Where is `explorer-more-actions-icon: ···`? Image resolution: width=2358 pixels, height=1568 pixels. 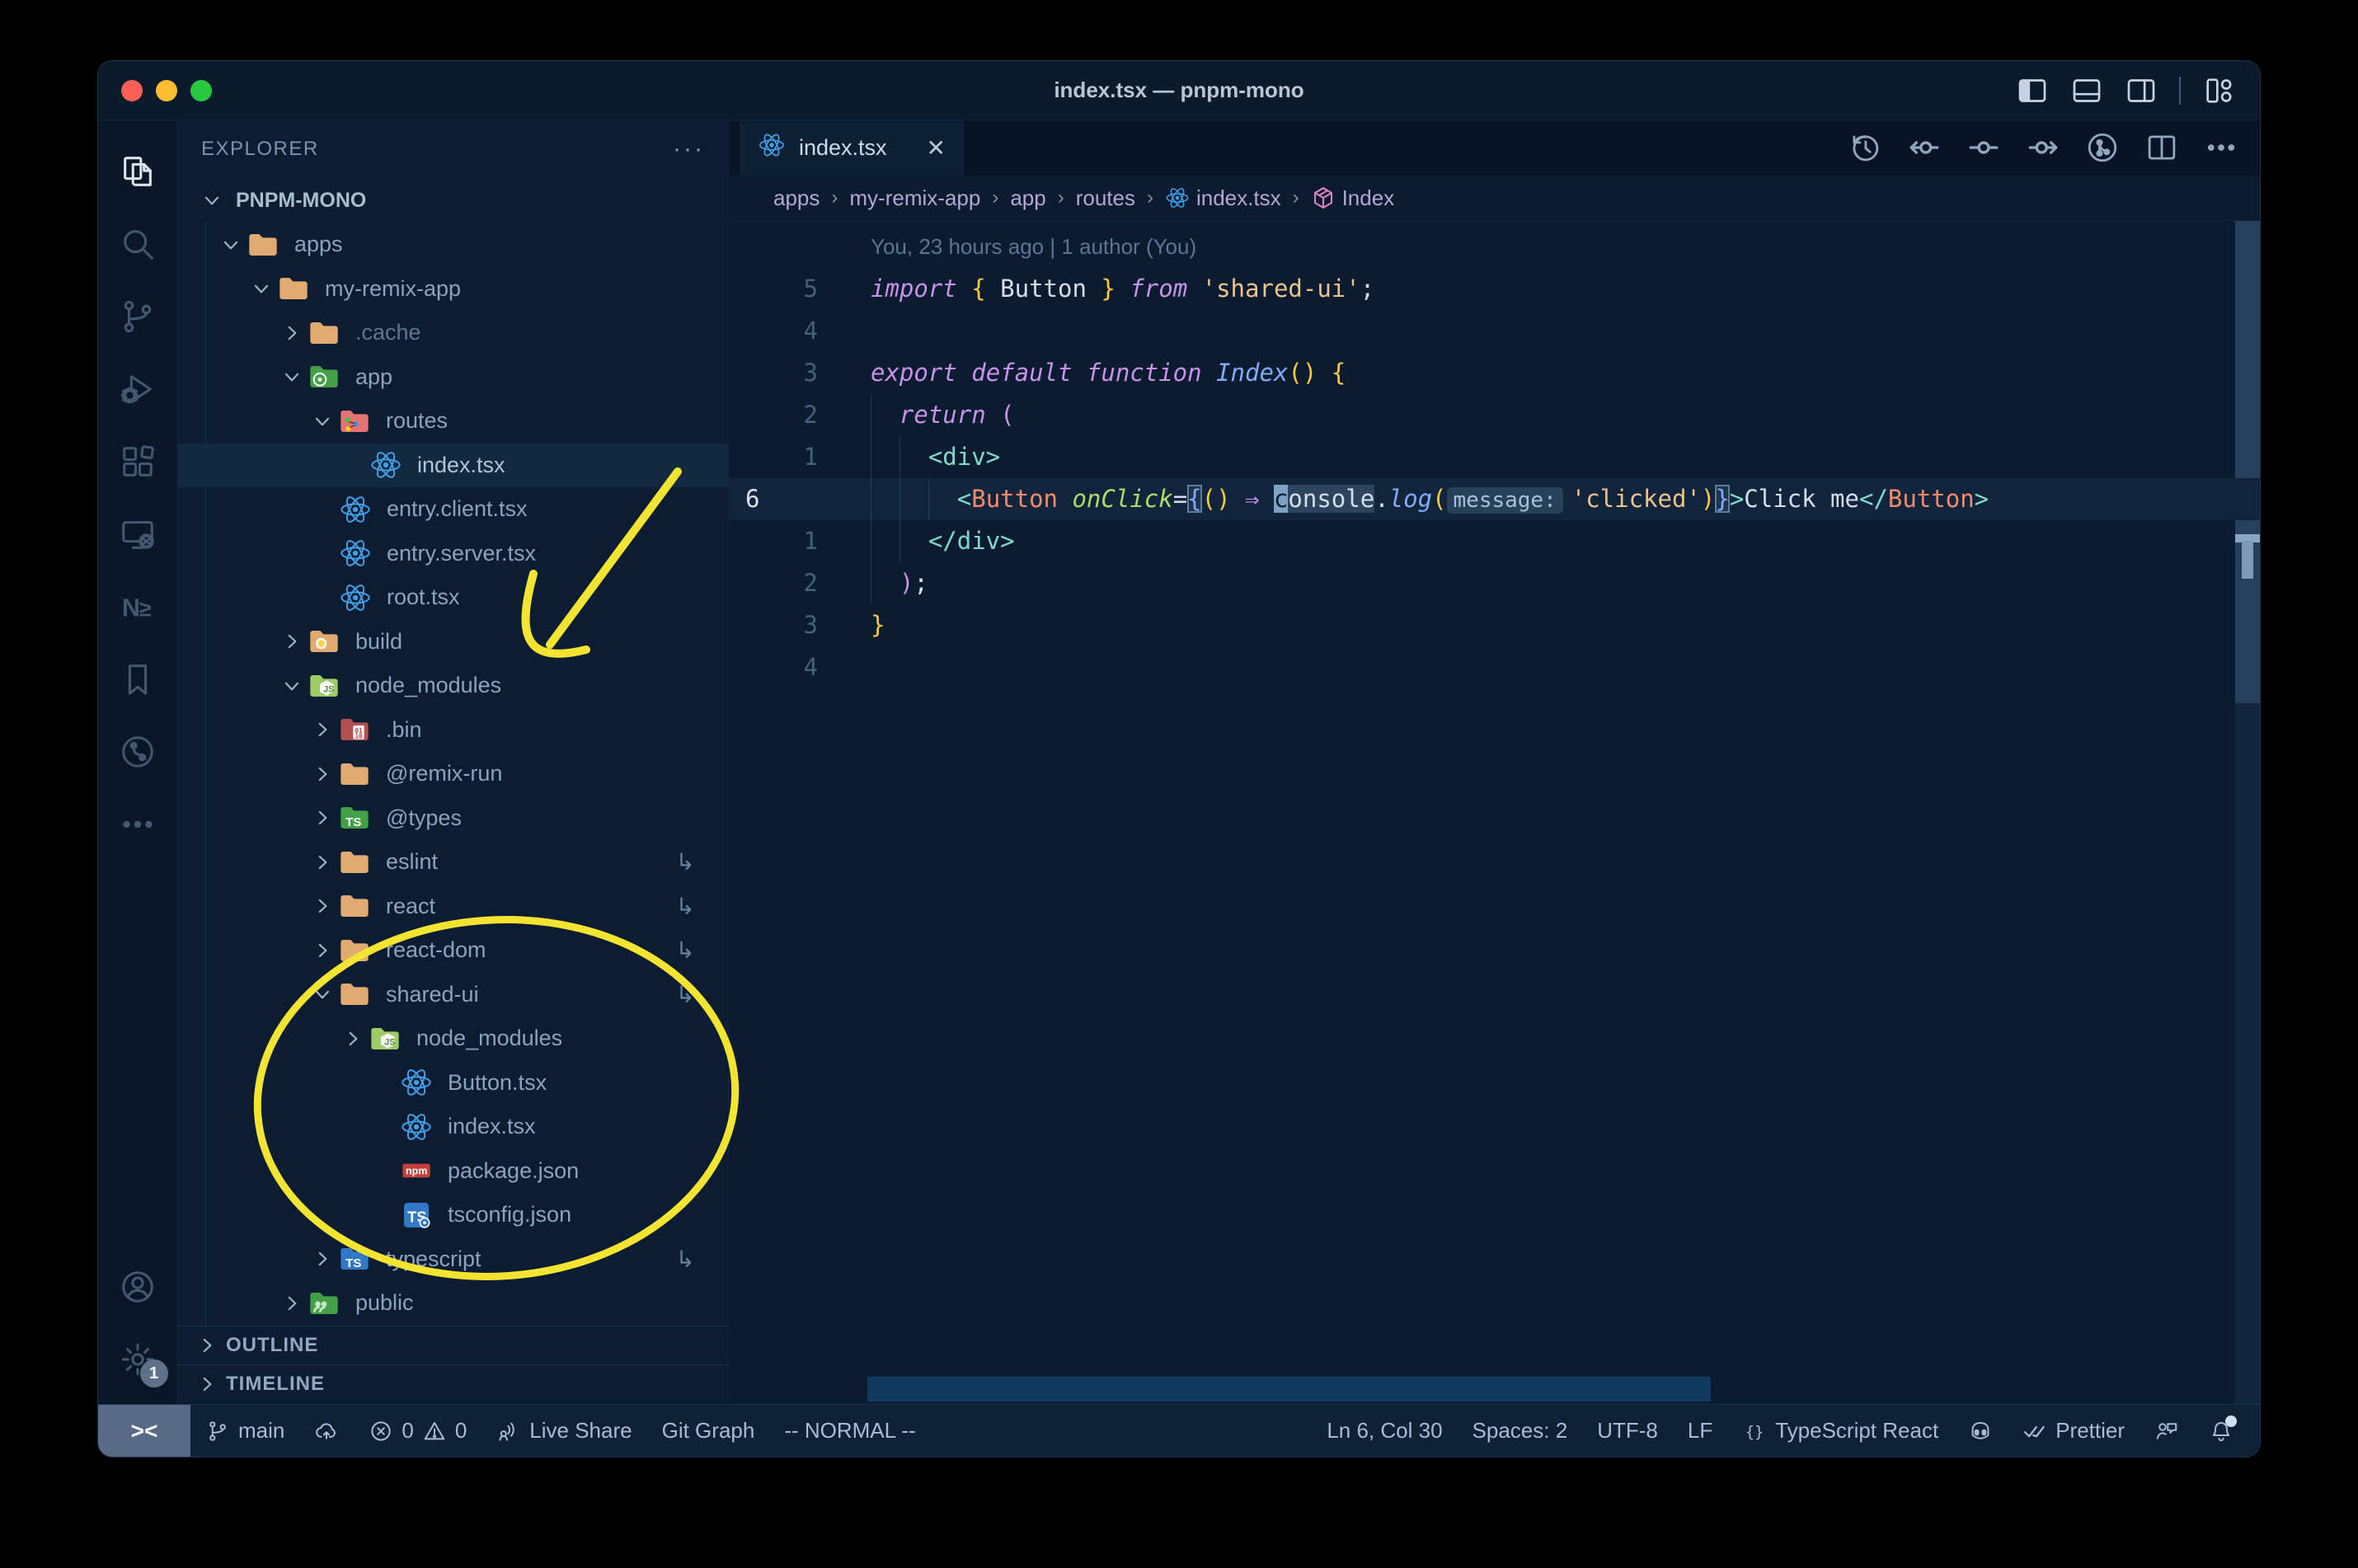 explorer-more-actions-icon: ··· is located at coordinates (689, 149).